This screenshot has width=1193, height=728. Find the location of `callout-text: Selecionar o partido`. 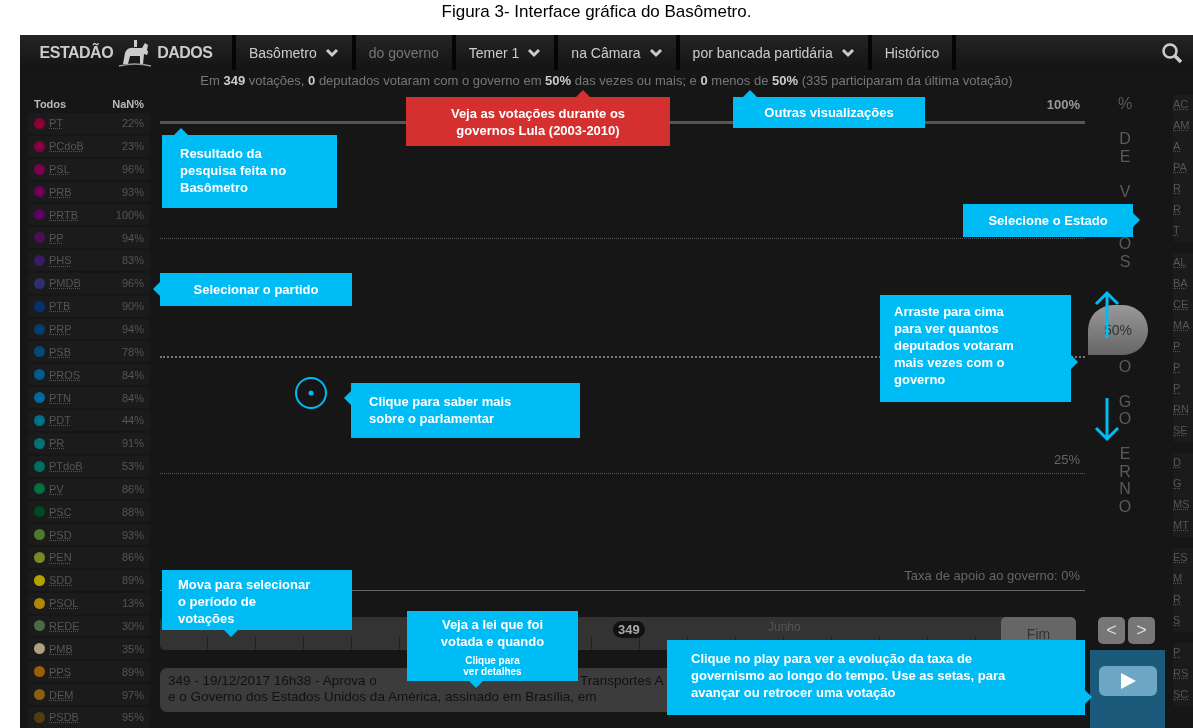

callout-text: Selecionar o partido is located at coordinates (256, 289).